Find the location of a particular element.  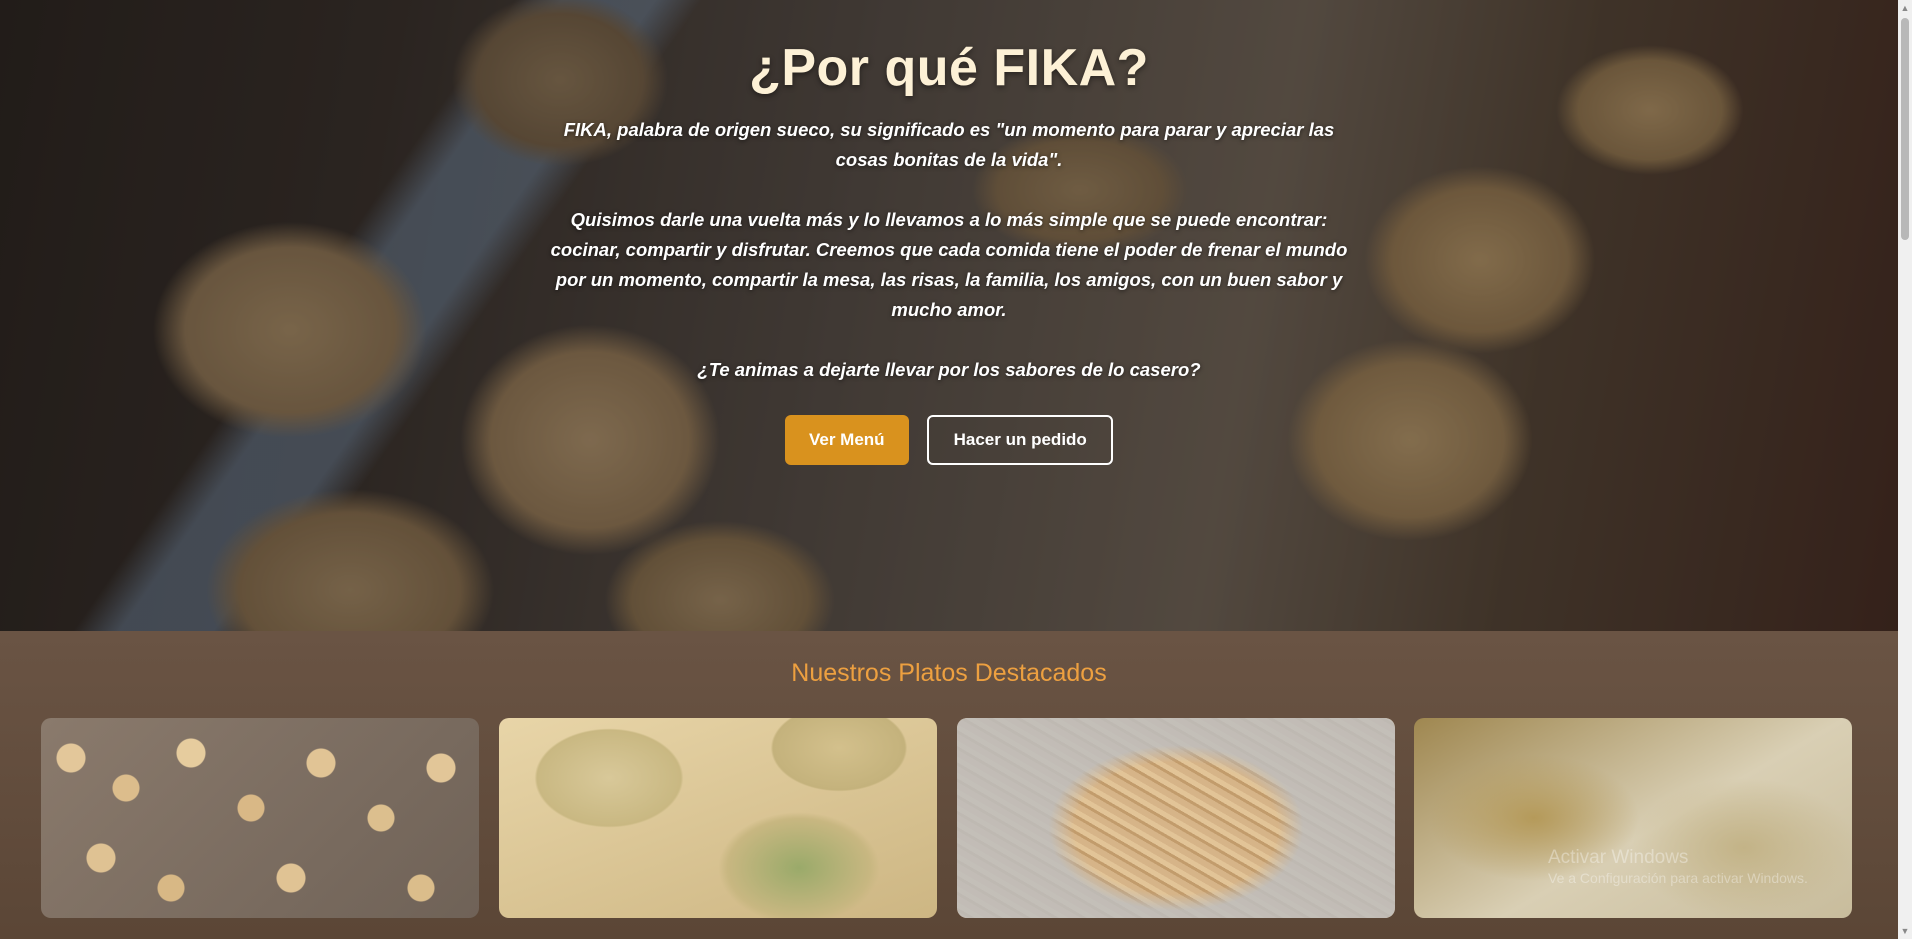

scroll-up-arrow-icon: ▲ is located at coordinates (1905, 8).